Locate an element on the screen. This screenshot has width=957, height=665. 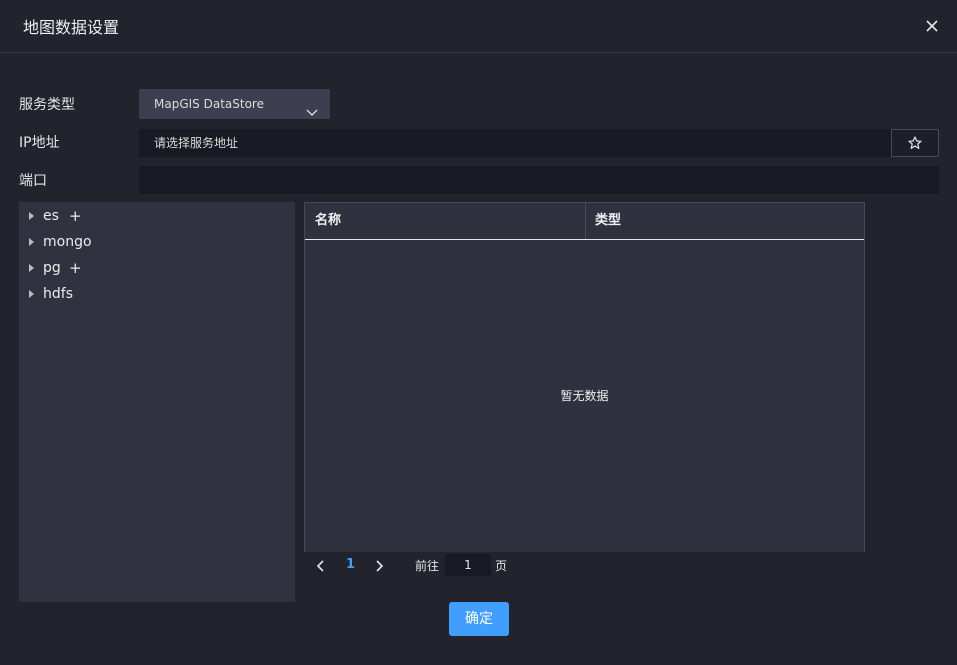
tree-node-hdfs: hdfs is located at coordinates (59, 294).